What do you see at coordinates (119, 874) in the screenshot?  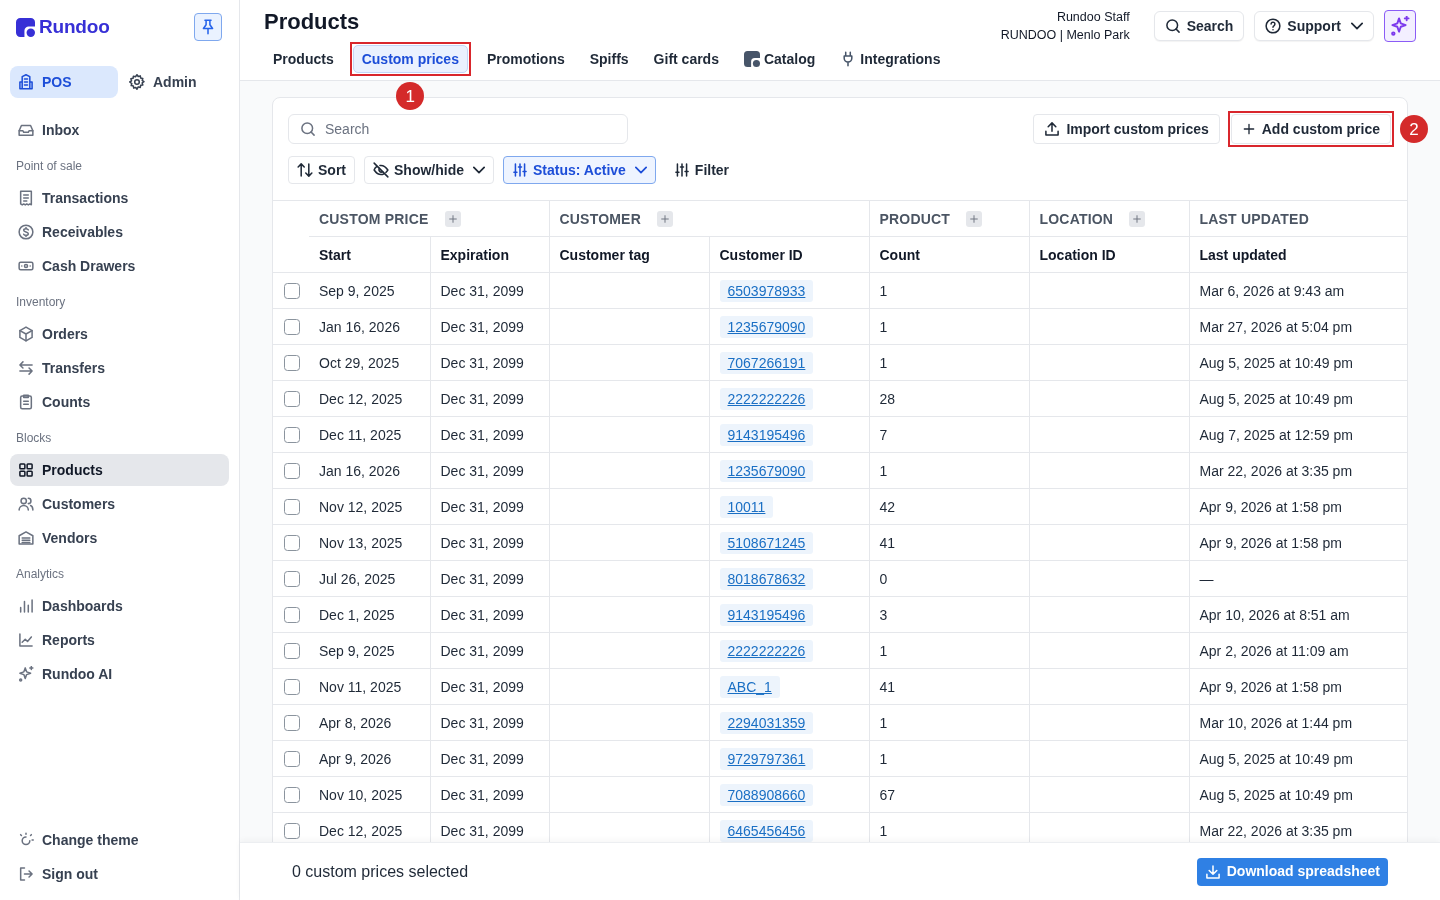 I see `nav-item: Sign out` at bounding box center [119, 874].